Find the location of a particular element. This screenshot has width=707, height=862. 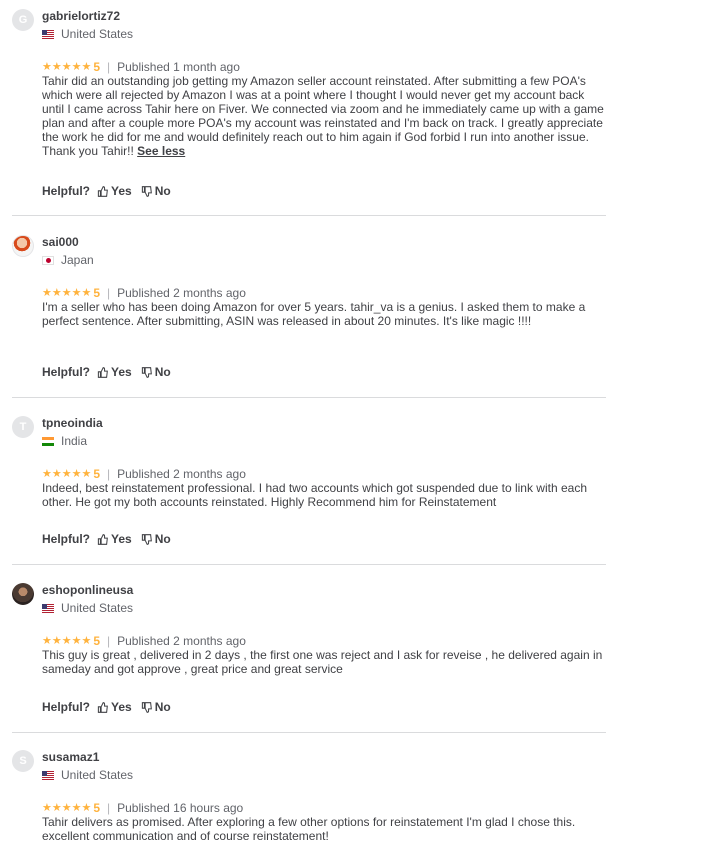

reviewer-country: Japan is located at coordinates (68, 260).